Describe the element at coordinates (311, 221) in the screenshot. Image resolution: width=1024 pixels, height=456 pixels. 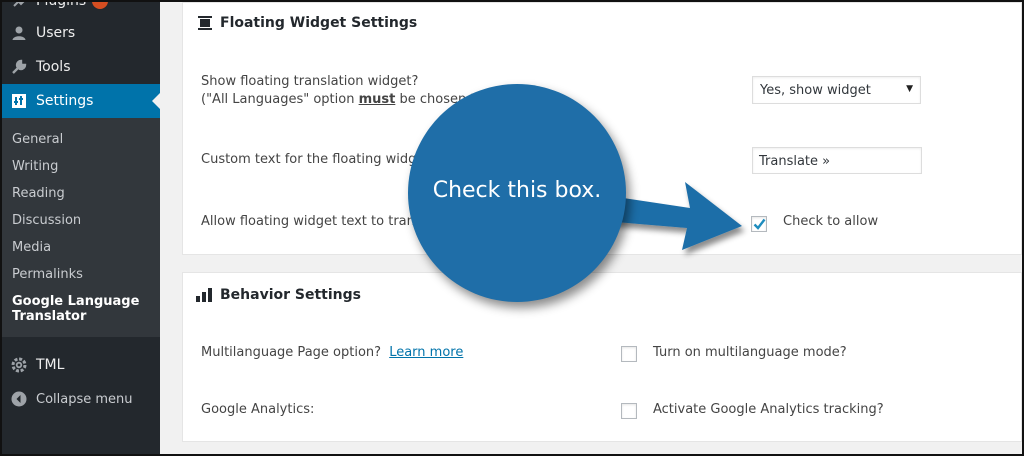
I see `allow-translate-label: Allow floating widget text to trans` at that location.